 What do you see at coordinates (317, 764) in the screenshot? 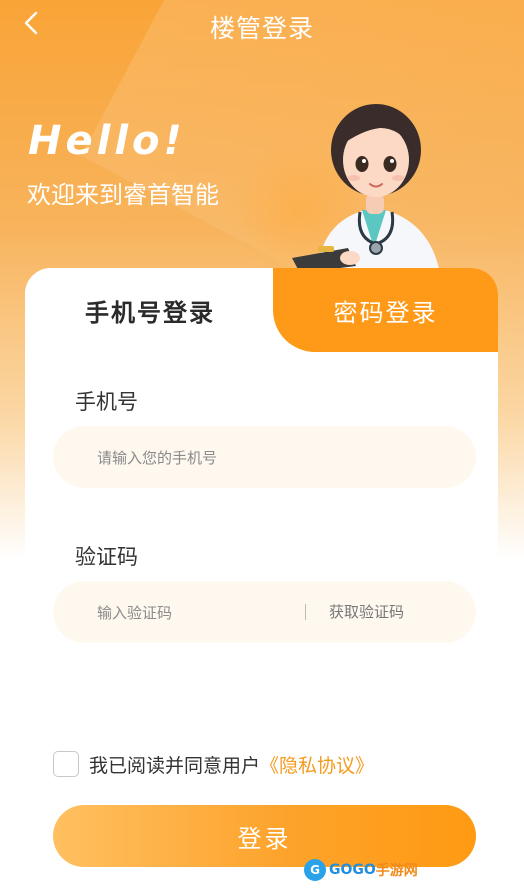
I see `privacy-link: 《隐私协议》` at bounding box center [317, 764].